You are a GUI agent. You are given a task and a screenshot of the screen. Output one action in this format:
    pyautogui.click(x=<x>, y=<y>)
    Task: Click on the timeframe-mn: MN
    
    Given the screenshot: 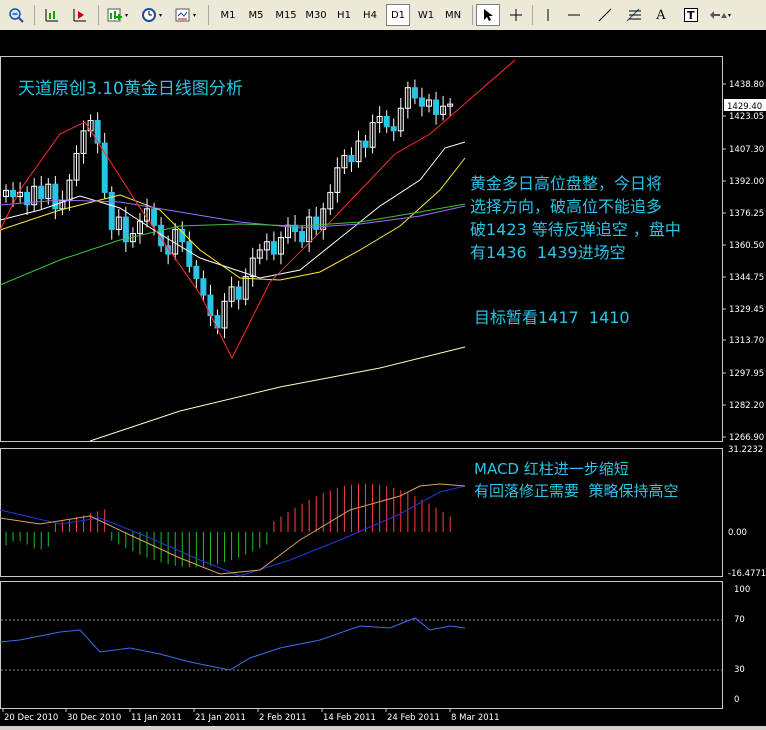 What is the action you would take?
    pyautogui.click(x=453, y=15)
    